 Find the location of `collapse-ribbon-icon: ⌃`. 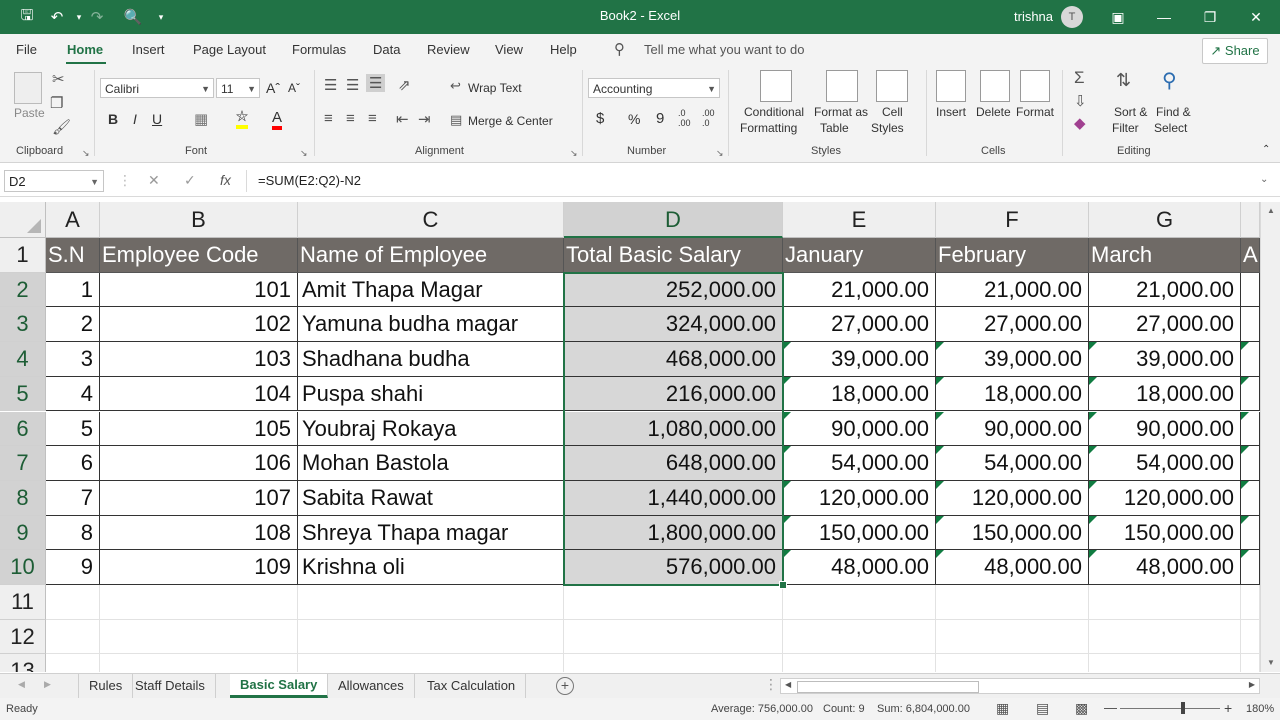

collapse-ribbon-icon: ⌃ is located at coordinates (1266, 149).